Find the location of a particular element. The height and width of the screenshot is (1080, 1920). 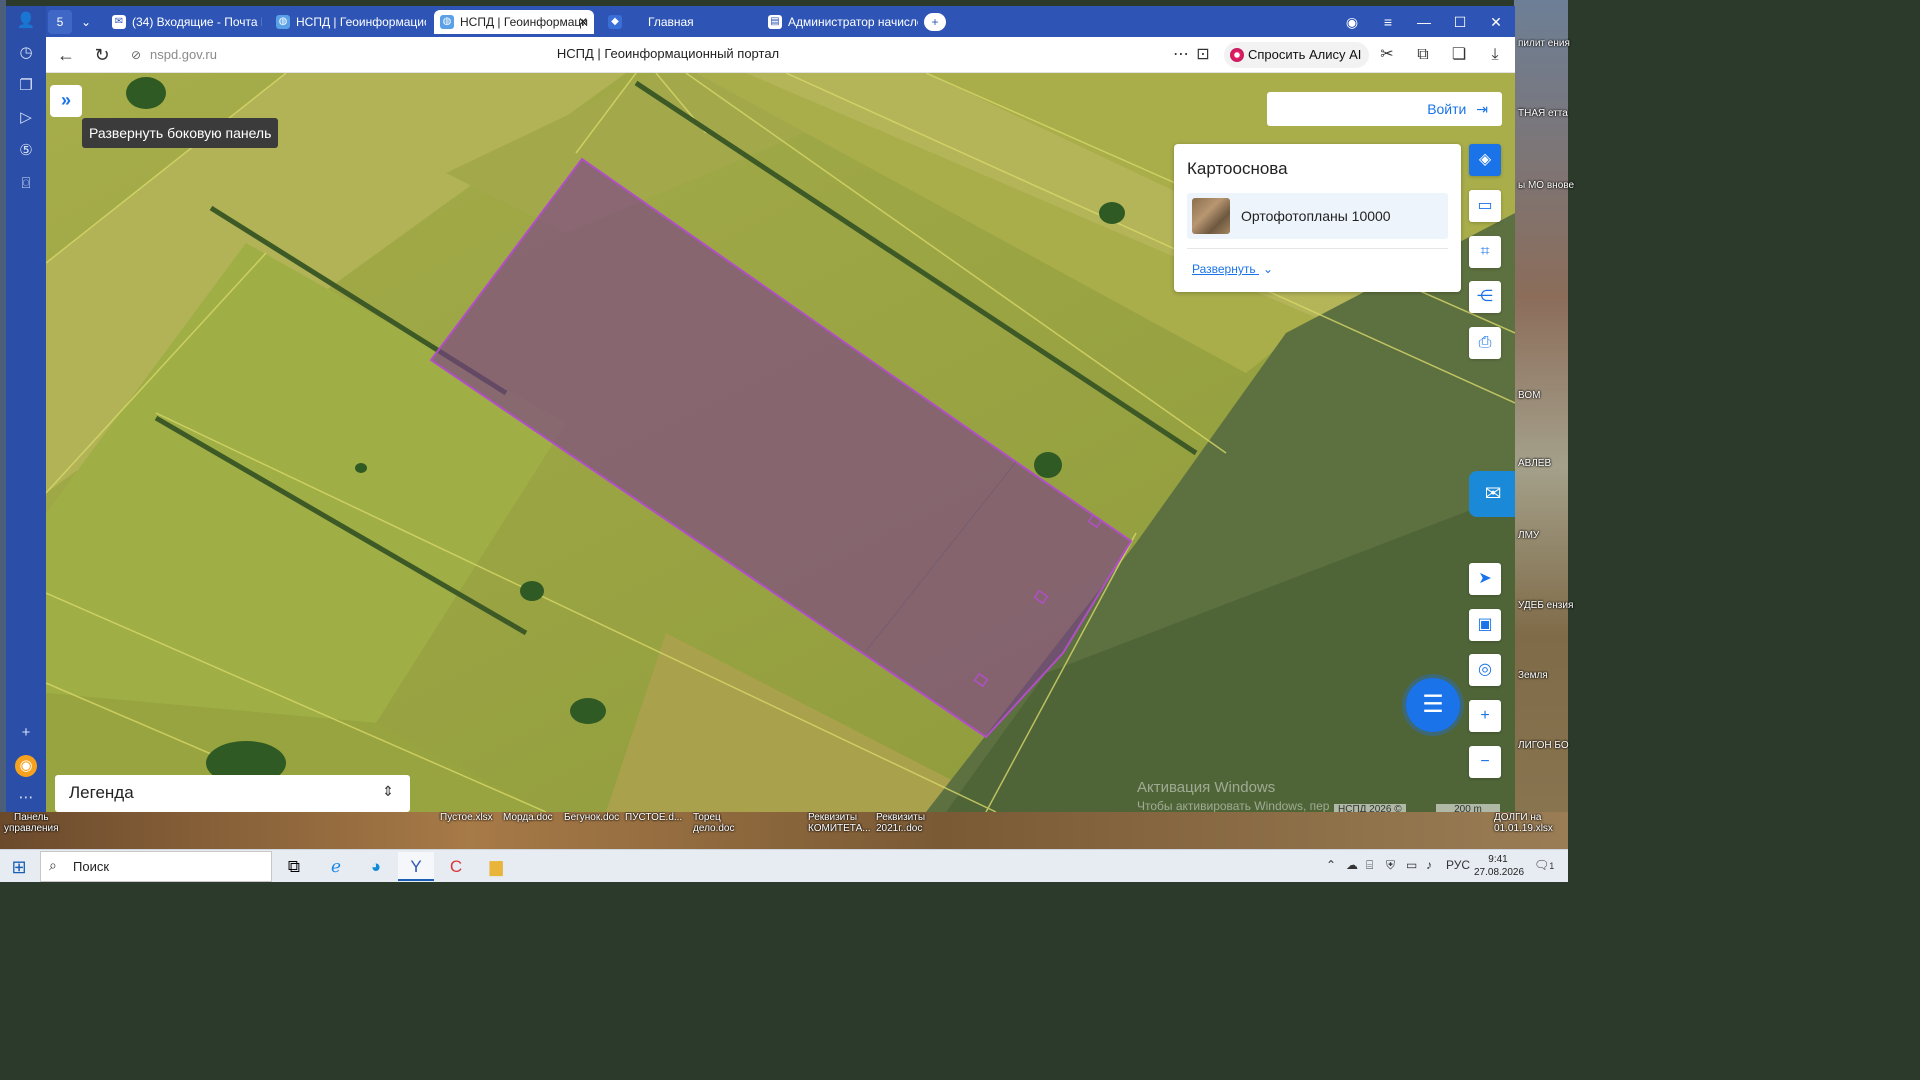

add-icon: + is located at coordinates (26, 733).